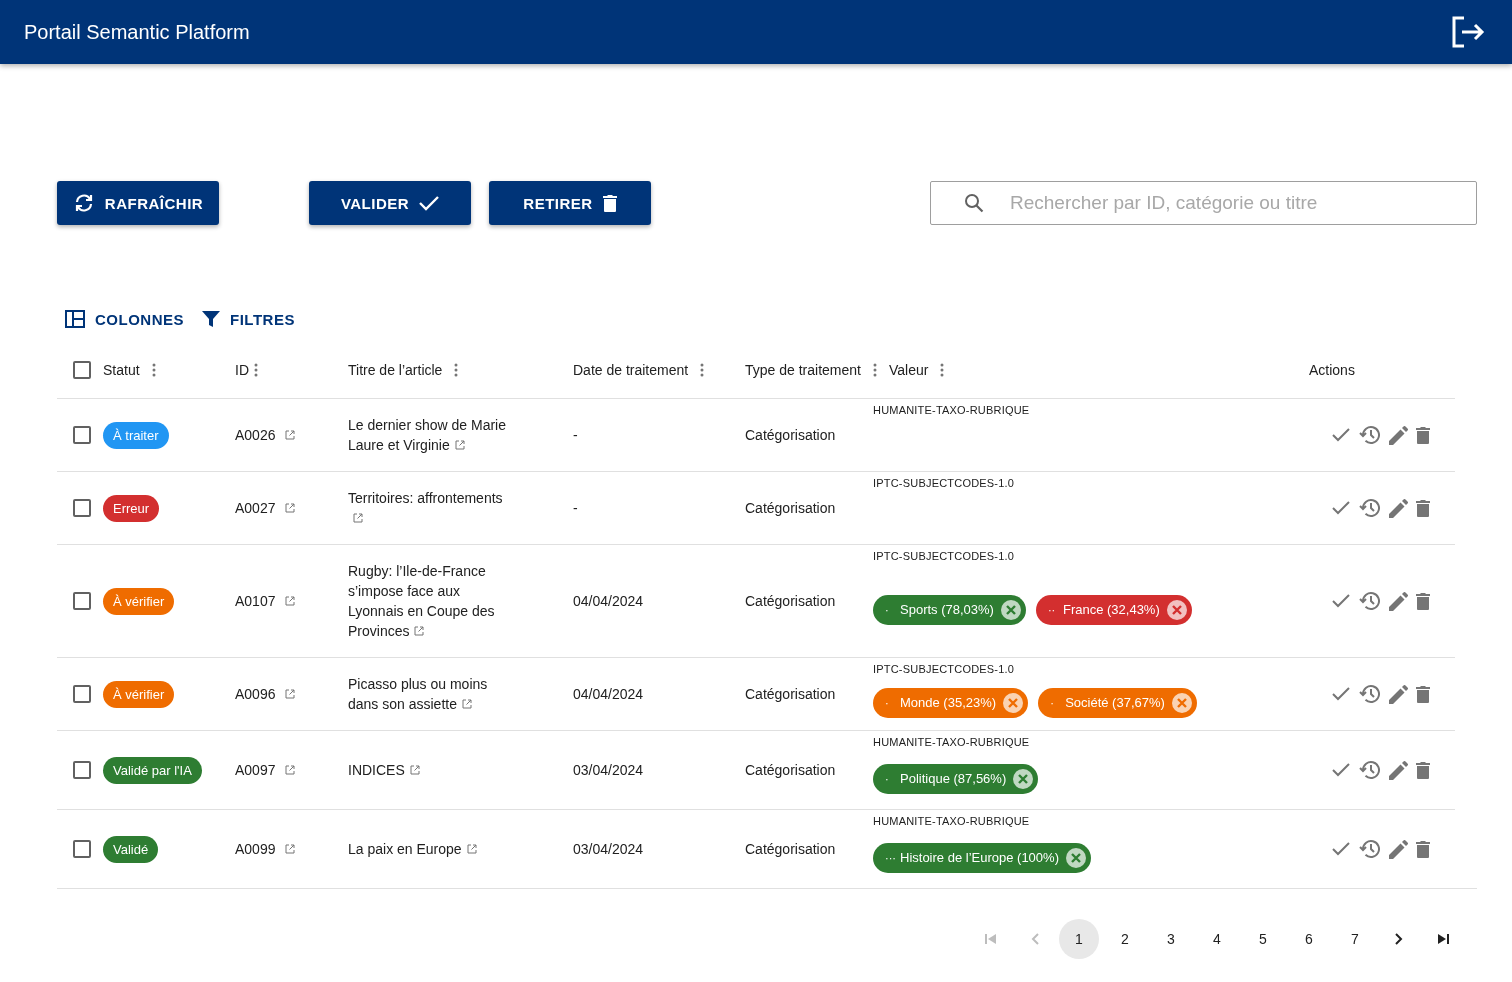  What do you see at coordinates (131, 508) in the screenshot?
I see `status-badge: Erreur` at bounding box center [131, 508].